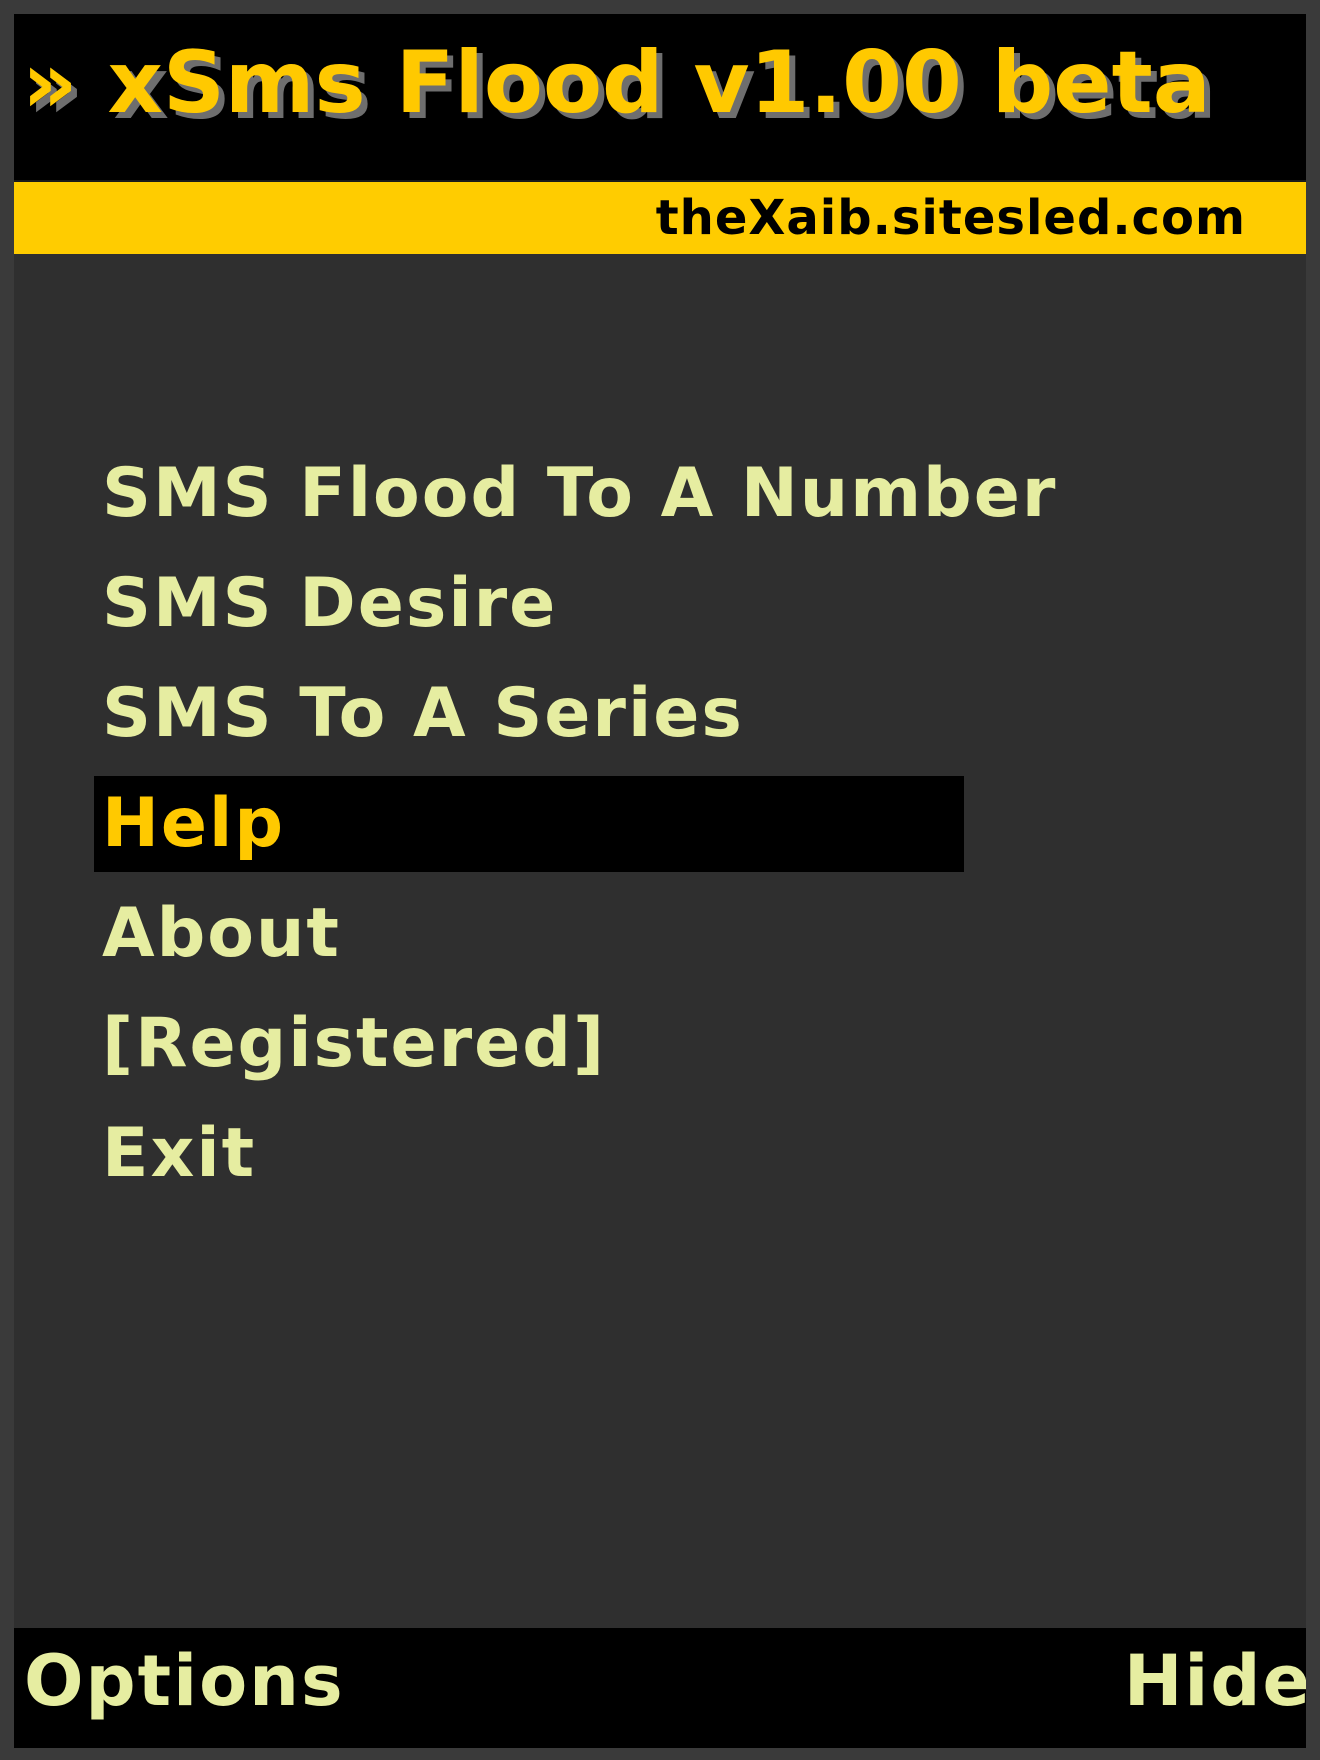 The image size is (1320, 1760). Describe the element at coordinates (574, 494) in the screenshot. I see `menu-item-sms-flood-to-a-number: SMS Flood To A Number` at that location.